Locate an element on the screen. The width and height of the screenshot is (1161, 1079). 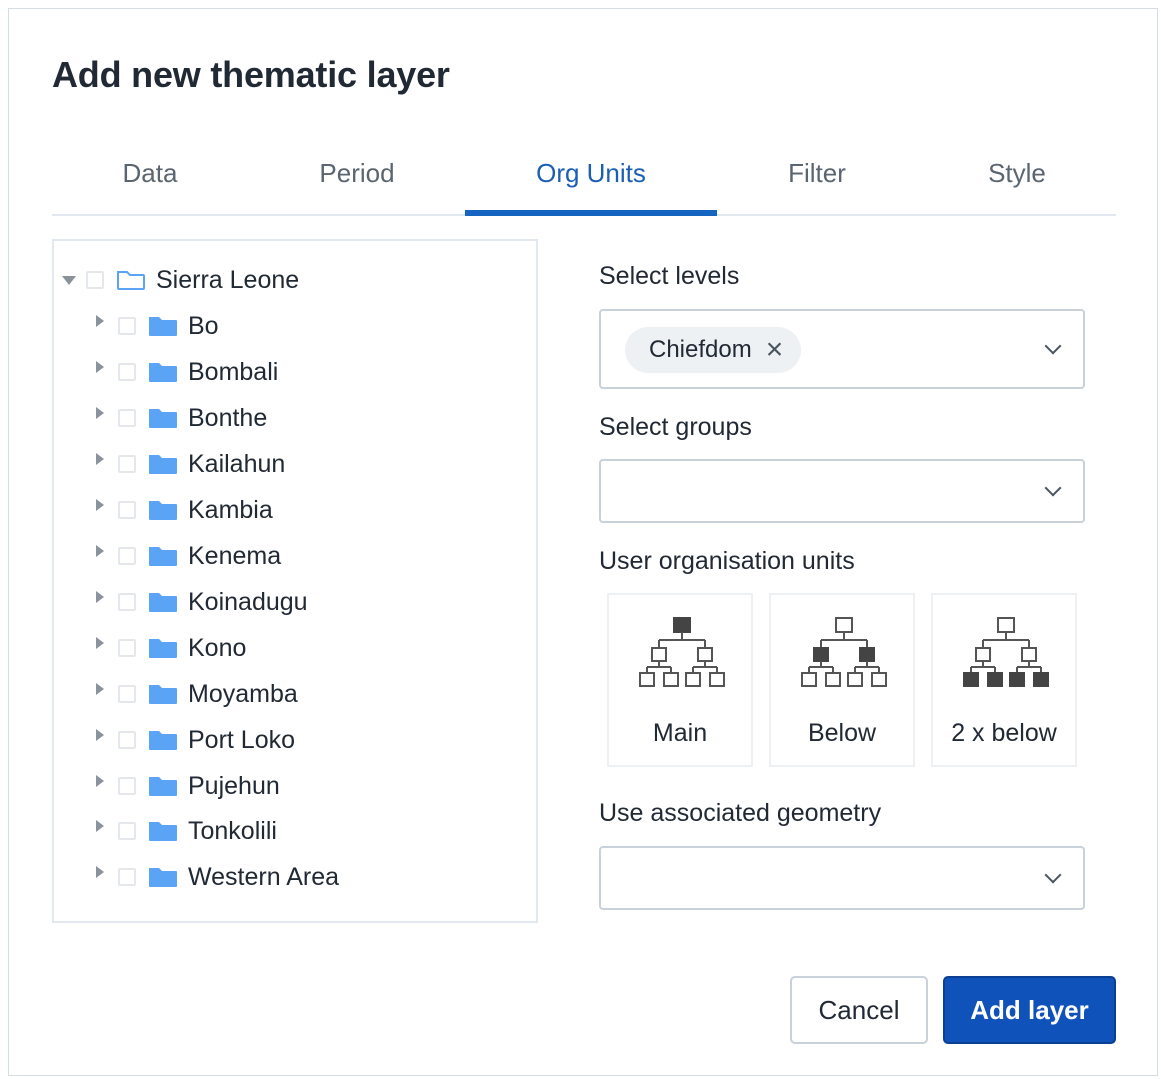
tree-root-label: Sierra Leone is located at coordinates (228, 279).